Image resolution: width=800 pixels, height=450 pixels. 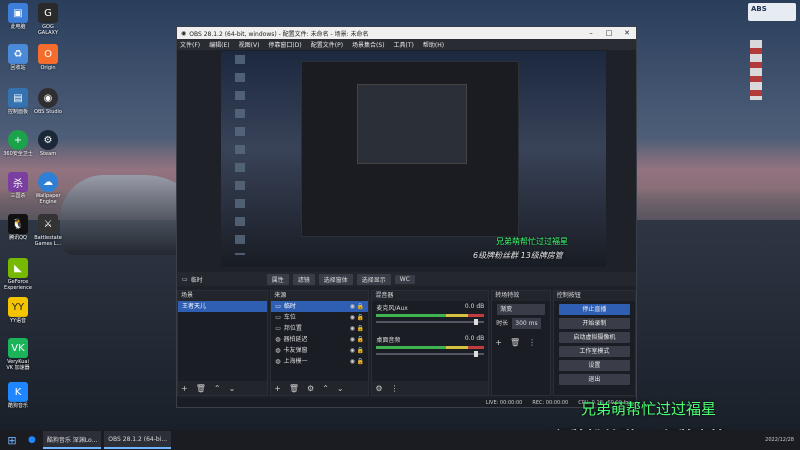 What do you see at coordinates (594, 337) in the screenshot?
I see `virtual-camera-button: 启动虚拟摄像机` at bounding box center [594, 337].